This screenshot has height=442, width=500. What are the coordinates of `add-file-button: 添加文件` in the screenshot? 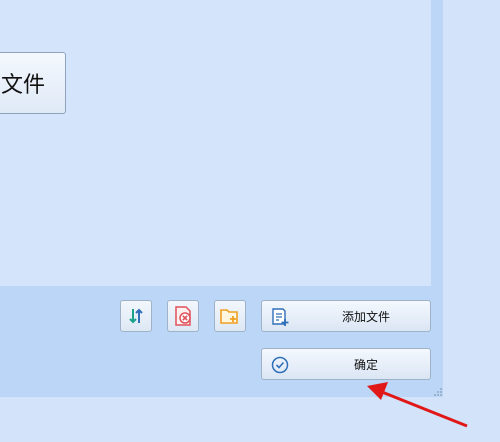 It's located at (346, 316).